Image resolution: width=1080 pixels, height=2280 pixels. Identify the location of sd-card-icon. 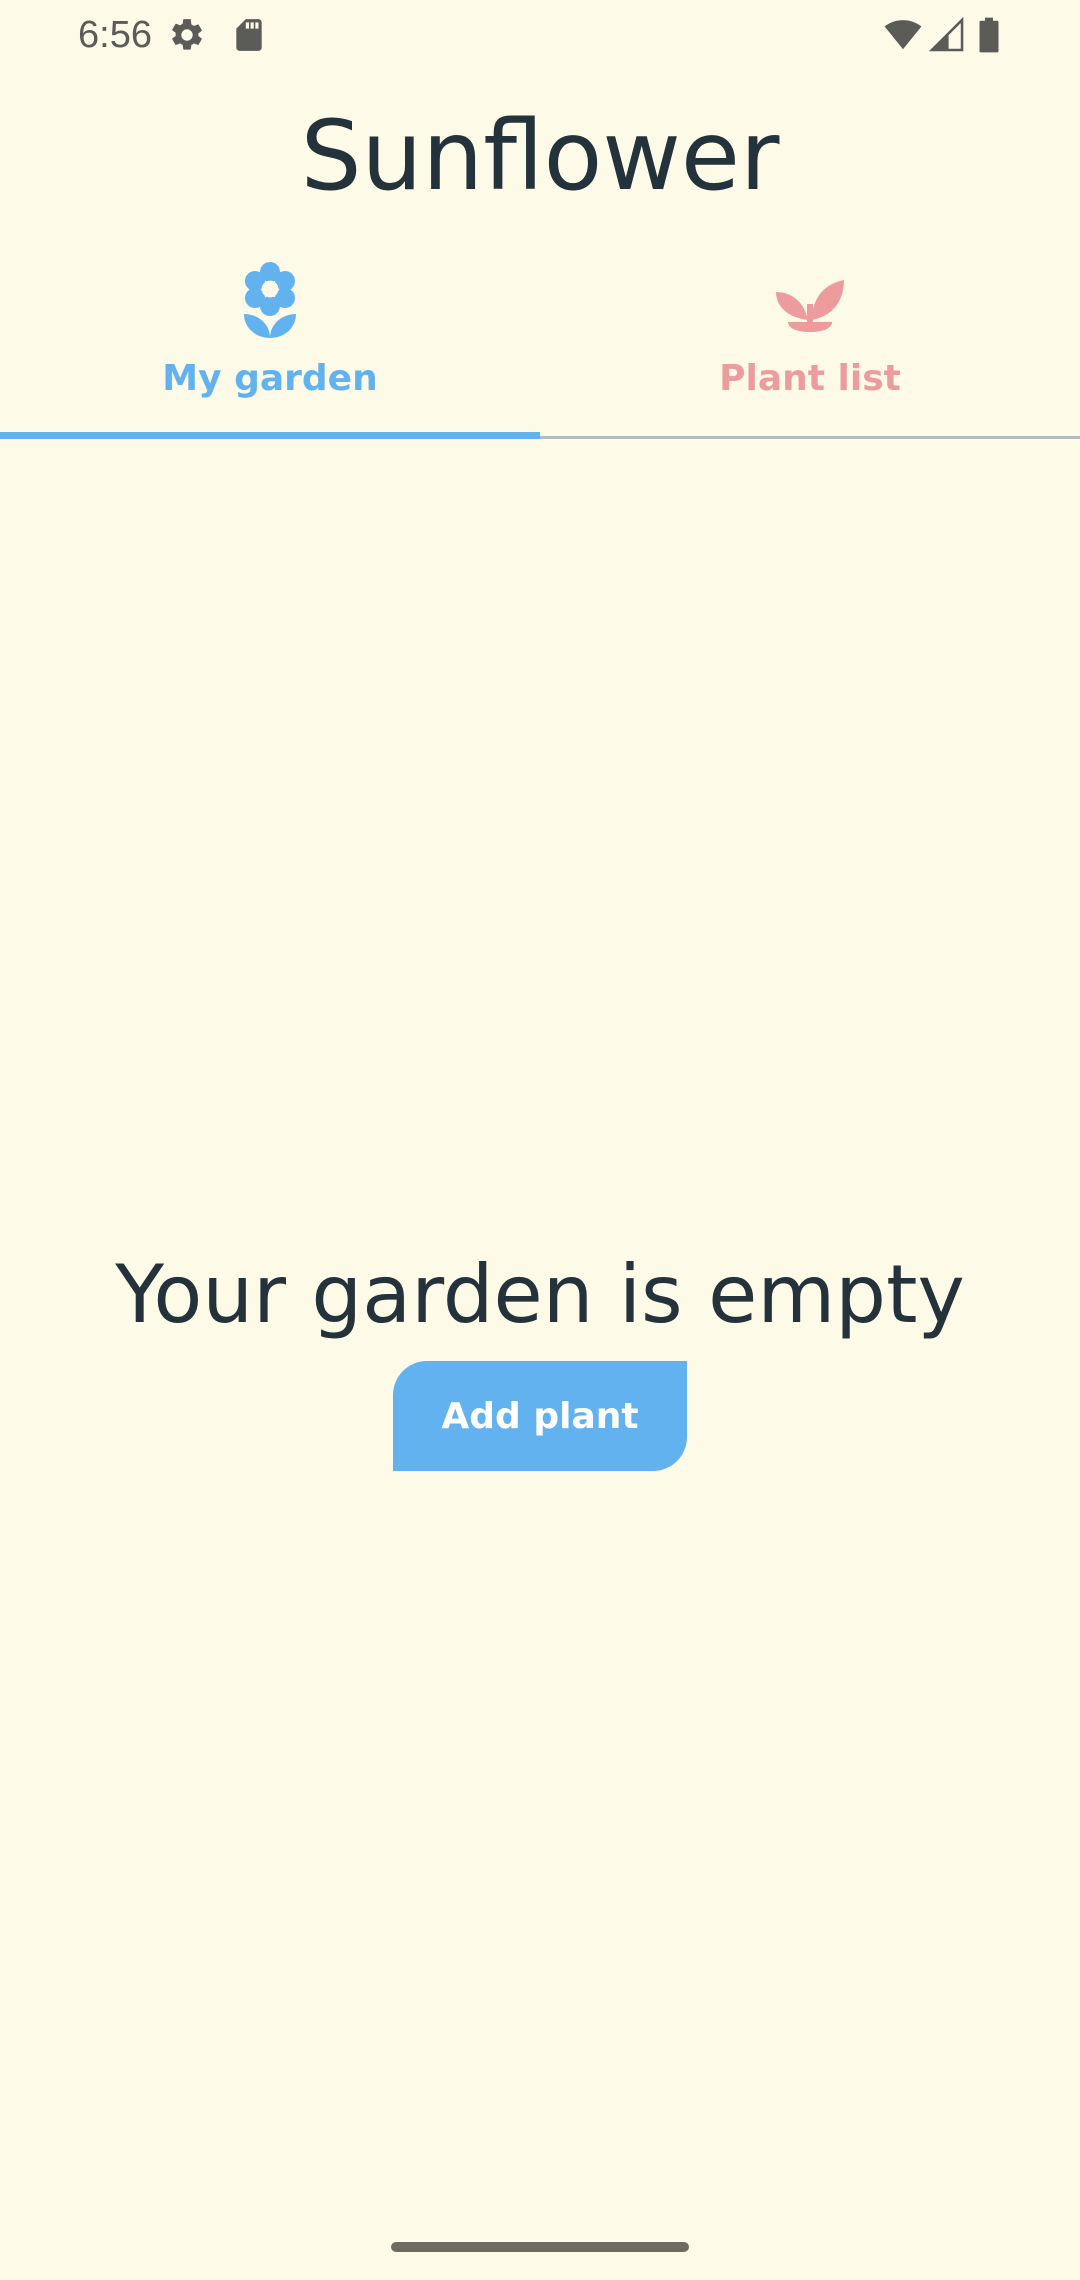
(249, 35).